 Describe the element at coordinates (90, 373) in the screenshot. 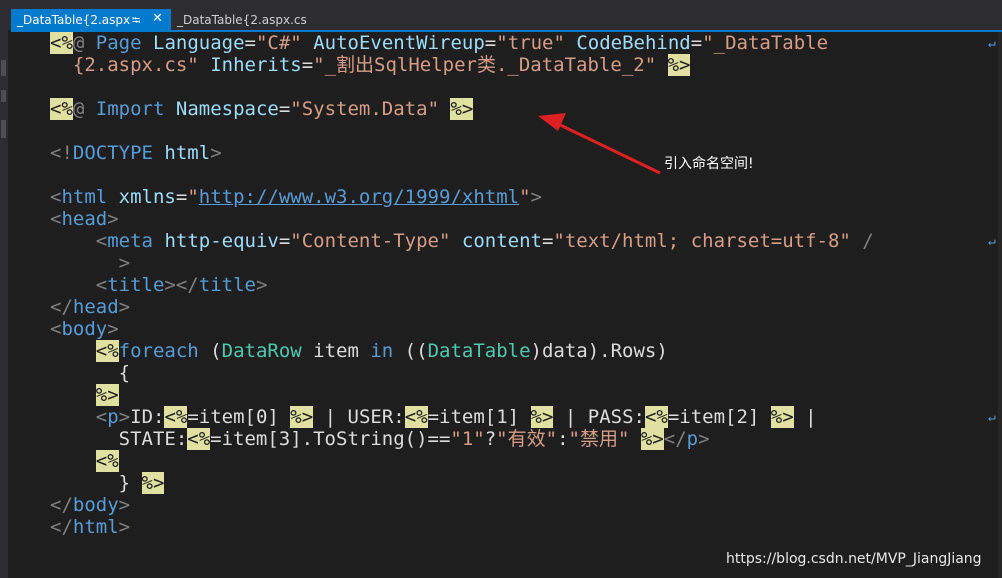

I see `code-line: {` at that location.